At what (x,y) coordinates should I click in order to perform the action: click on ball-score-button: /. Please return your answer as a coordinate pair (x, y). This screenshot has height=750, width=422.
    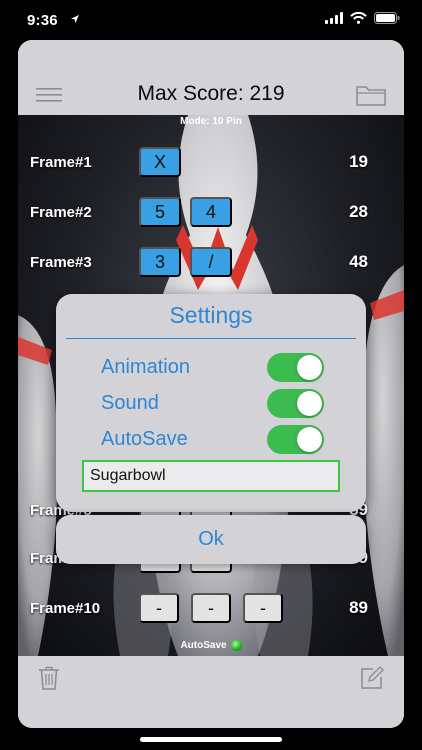
    Looking at the image, I should click on (211, 262).